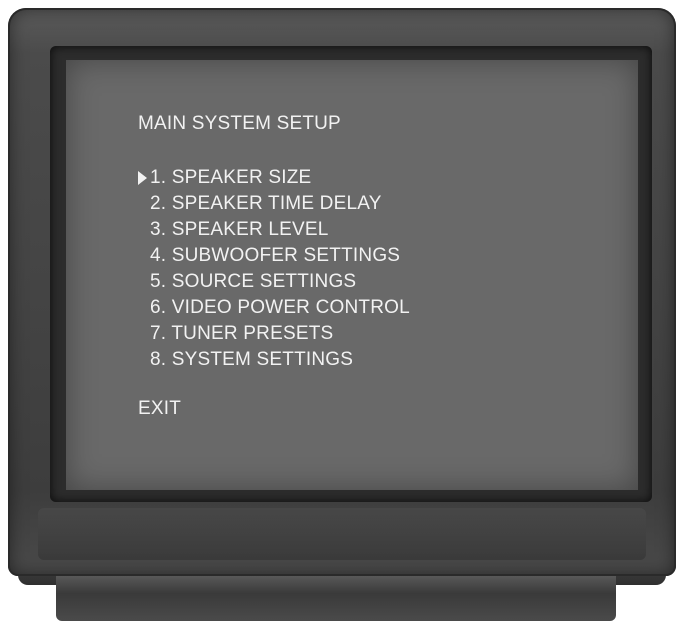  I want to click on triangle-right-icon, so click(142, 178).